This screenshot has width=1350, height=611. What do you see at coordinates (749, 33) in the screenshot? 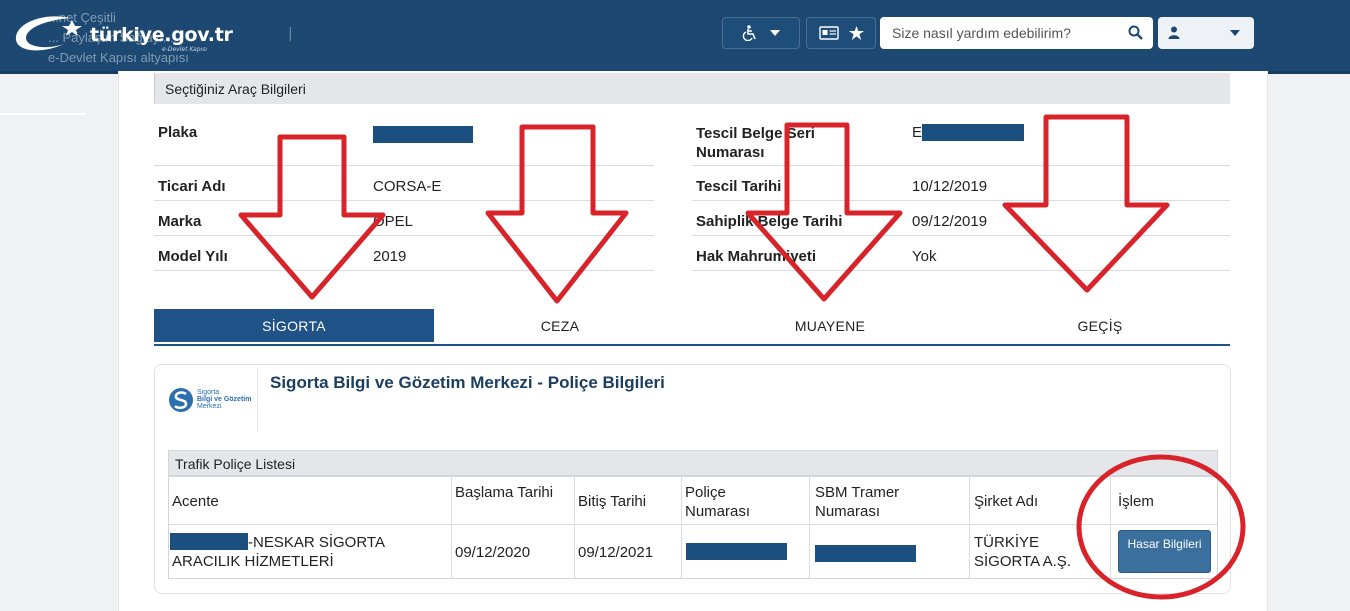
I see `accessibility-icon` at bounding box center [749, 33].